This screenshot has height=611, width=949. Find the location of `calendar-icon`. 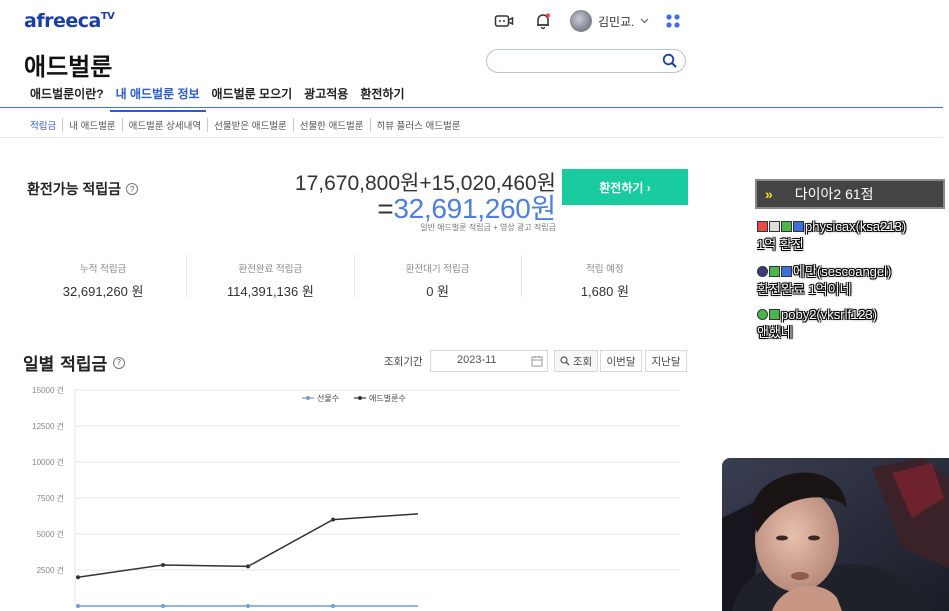

calendar-icon is located at coordinates (537, 361).